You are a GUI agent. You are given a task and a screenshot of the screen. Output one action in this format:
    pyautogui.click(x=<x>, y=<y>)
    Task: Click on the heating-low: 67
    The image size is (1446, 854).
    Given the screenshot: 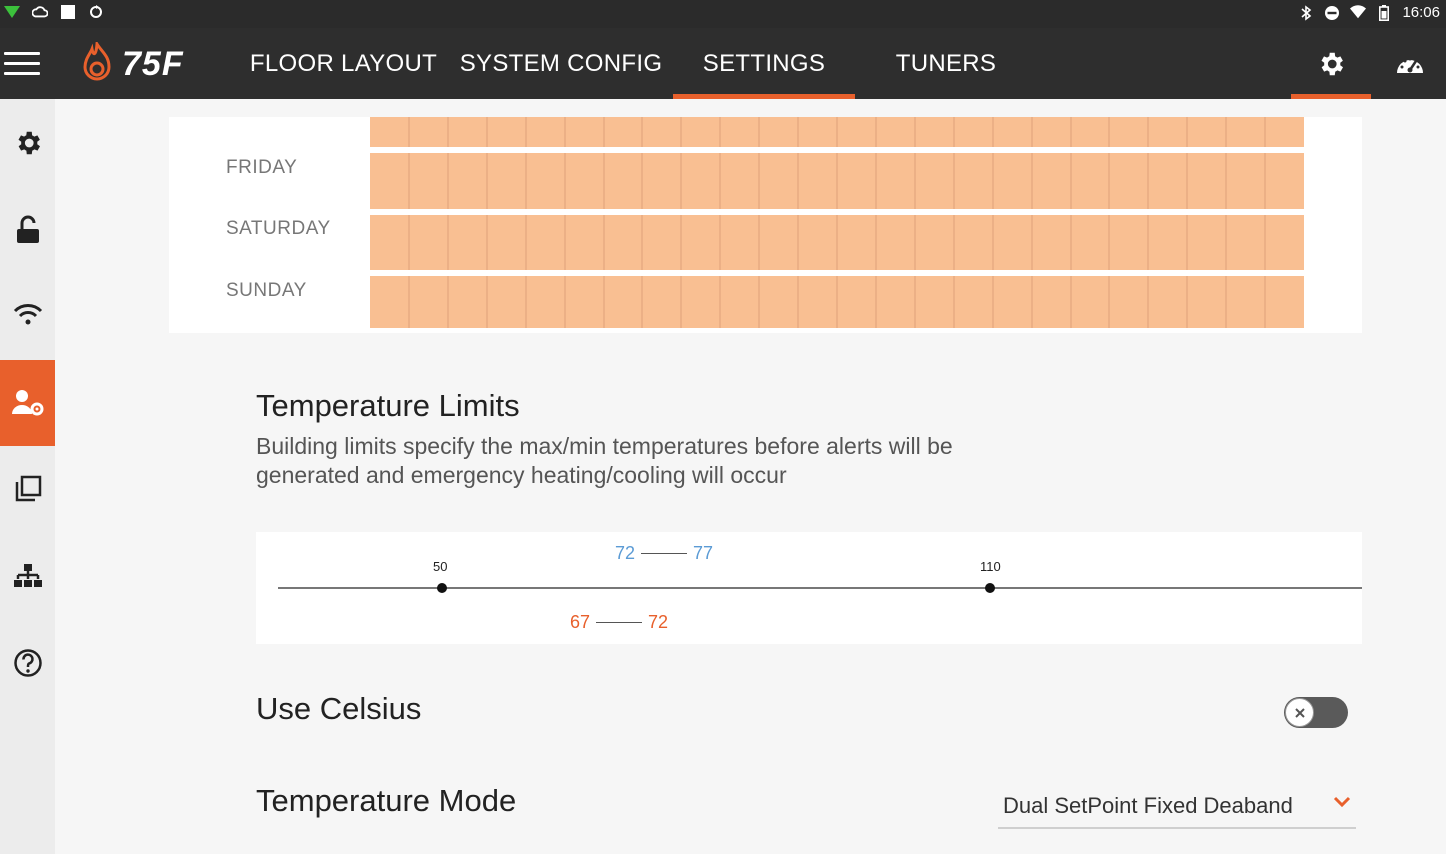 What is the action you would take?
    pyautogui.click(x=580, y=622)
    